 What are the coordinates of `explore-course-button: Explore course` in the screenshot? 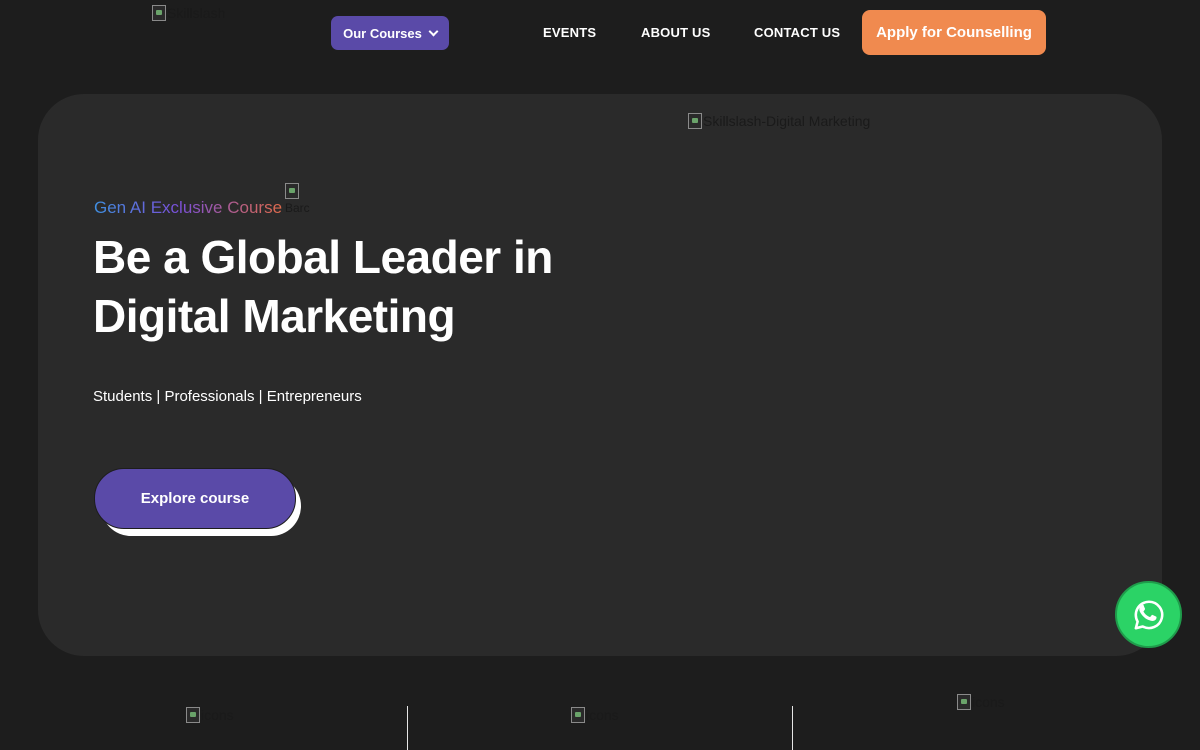 It's located at (195, 498).